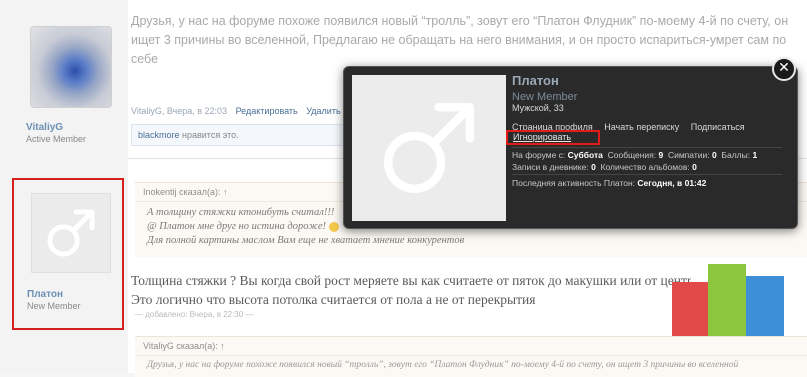  I want to click on points-count: 1, so click(755, 155).